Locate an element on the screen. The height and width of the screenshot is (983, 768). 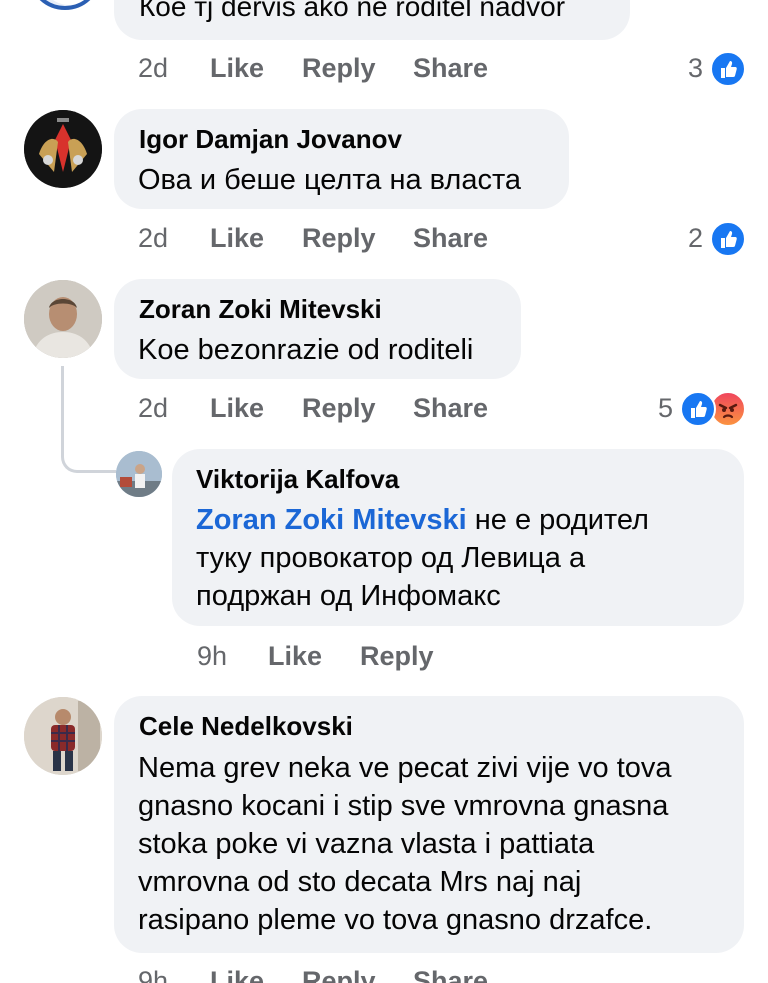
comment-text: Кое тј dervis ako ne roditel nadvor is located at coordinates (352, 11).